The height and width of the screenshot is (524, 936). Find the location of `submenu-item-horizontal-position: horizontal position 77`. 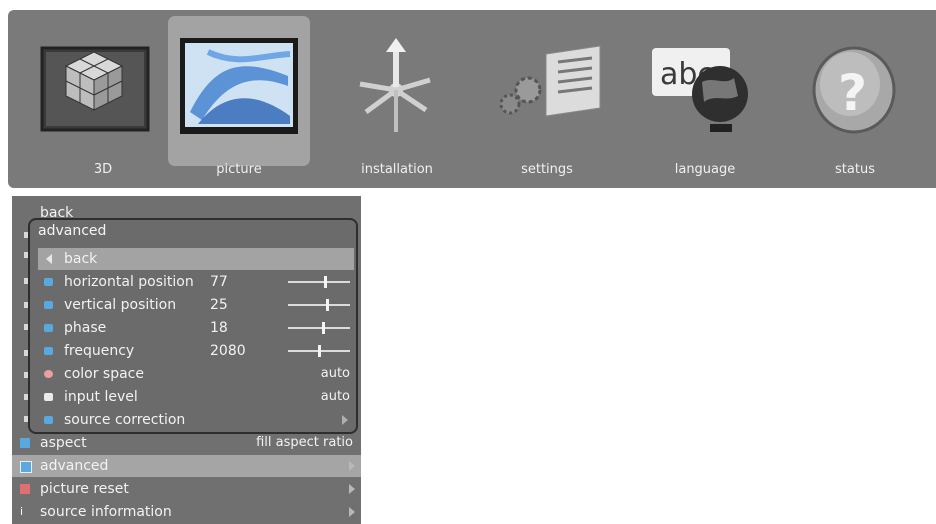

submenu-item-horizontal-position: horizontal position 77 is located at coordinates (196, 282).